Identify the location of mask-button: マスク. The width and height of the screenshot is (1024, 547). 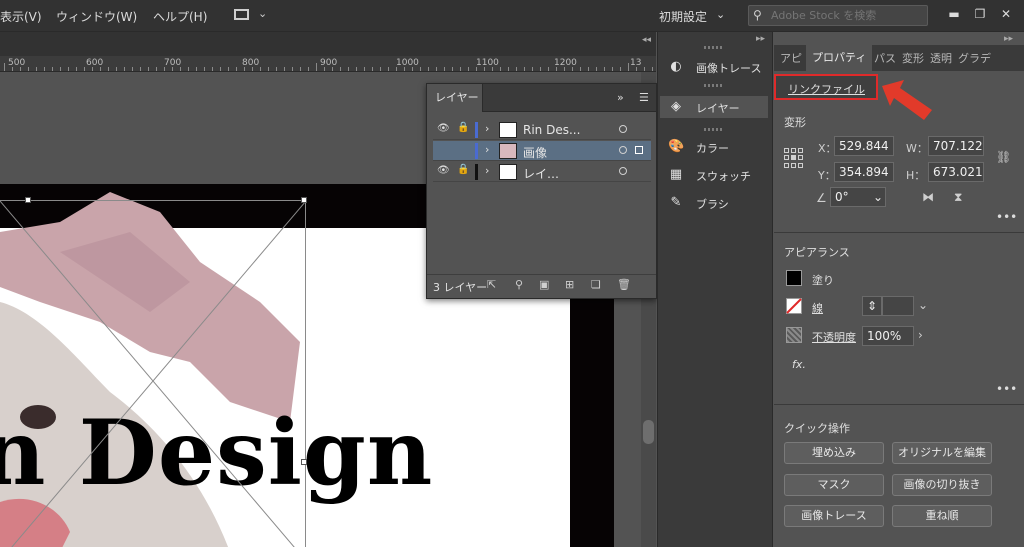
(834, 485).